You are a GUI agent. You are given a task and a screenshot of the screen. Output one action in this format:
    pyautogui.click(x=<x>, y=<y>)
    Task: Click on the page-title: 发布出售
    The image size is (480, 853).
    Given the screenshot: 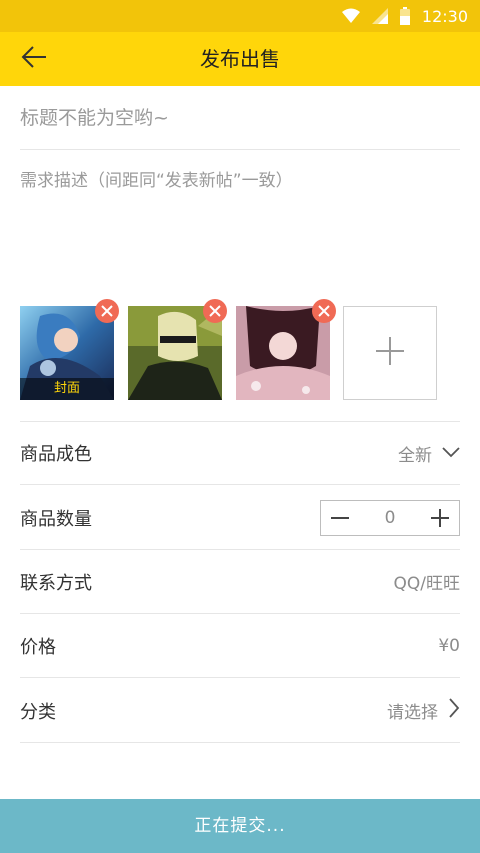 What is the action you would take?
    pyautogui.click(x=240, y=59)
    